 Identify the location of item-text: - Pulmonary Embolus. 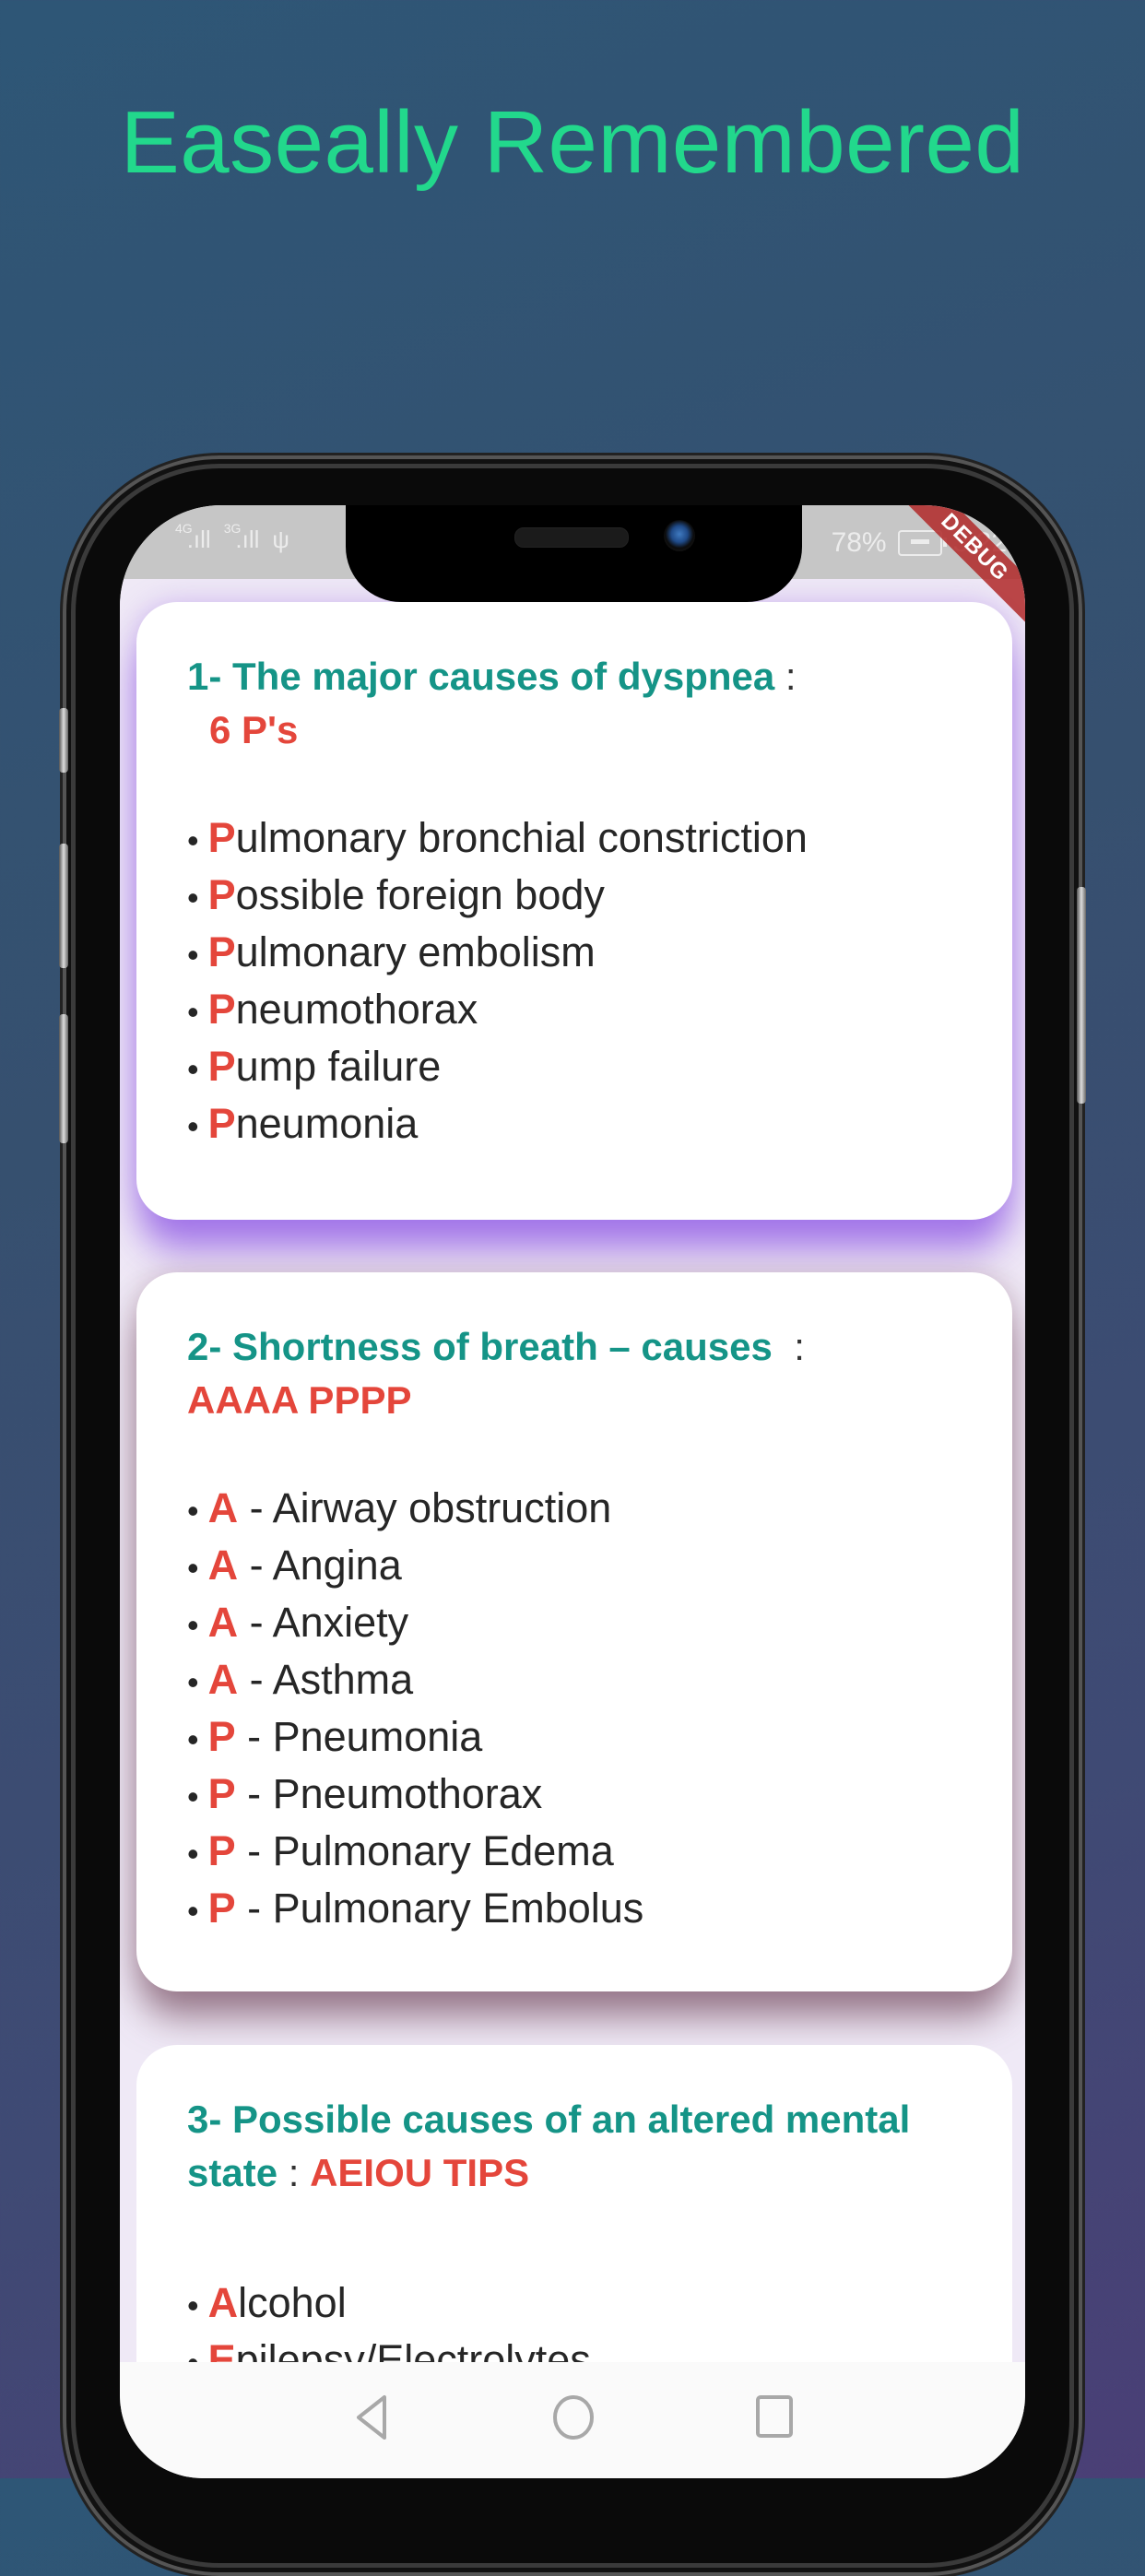
(439, 1908).